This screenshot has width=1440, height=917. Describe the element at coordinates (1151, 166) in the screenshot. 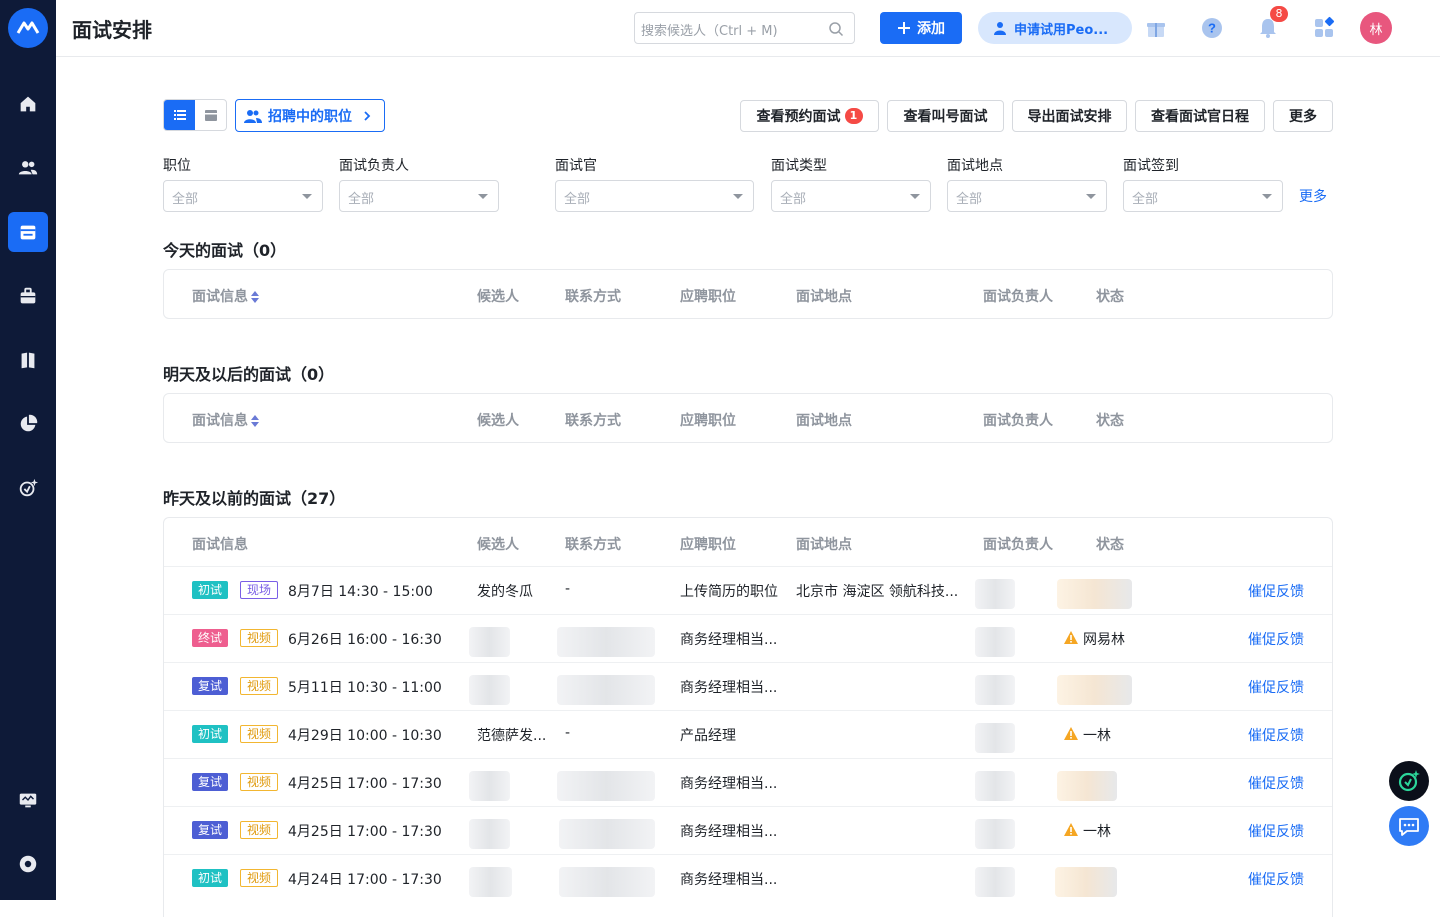

I see `filter-label: 面试签到` at that location.